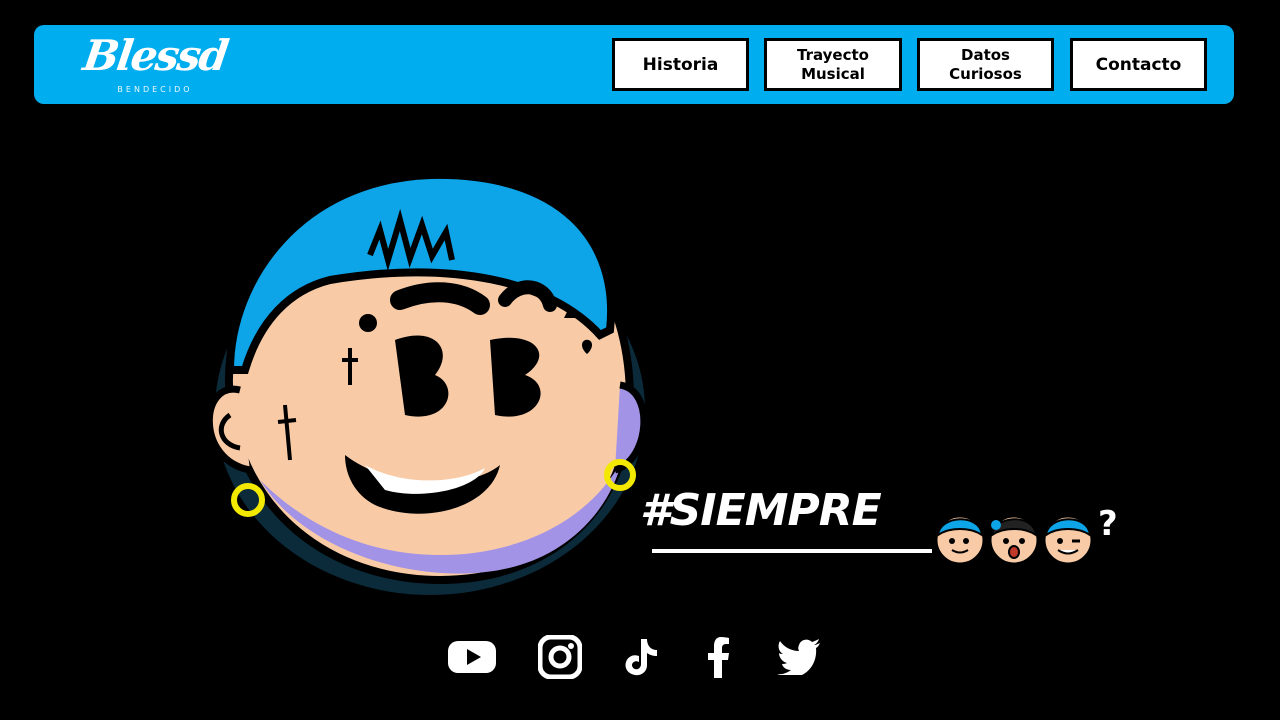  What do you see at coordinates (719, 657) in the screenshot?
I see `facebook-icon` at bounding box center [719, 657].